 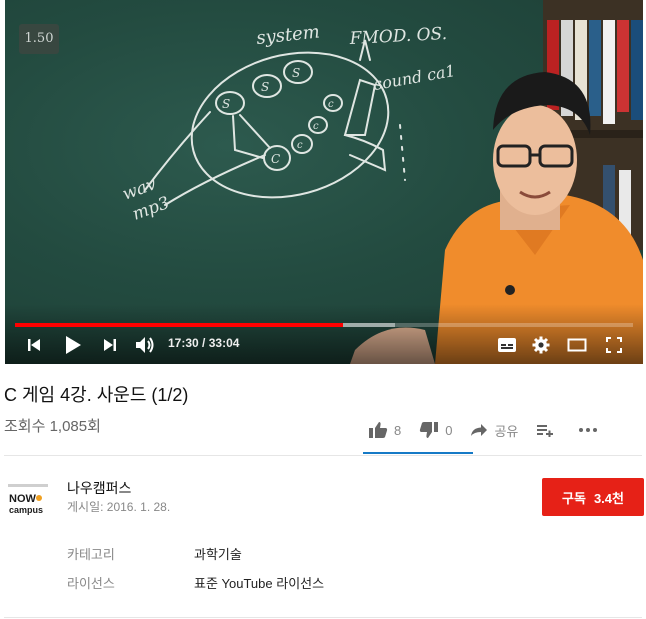 I want to click on fullscreen-button, so click(x=614, y=345).